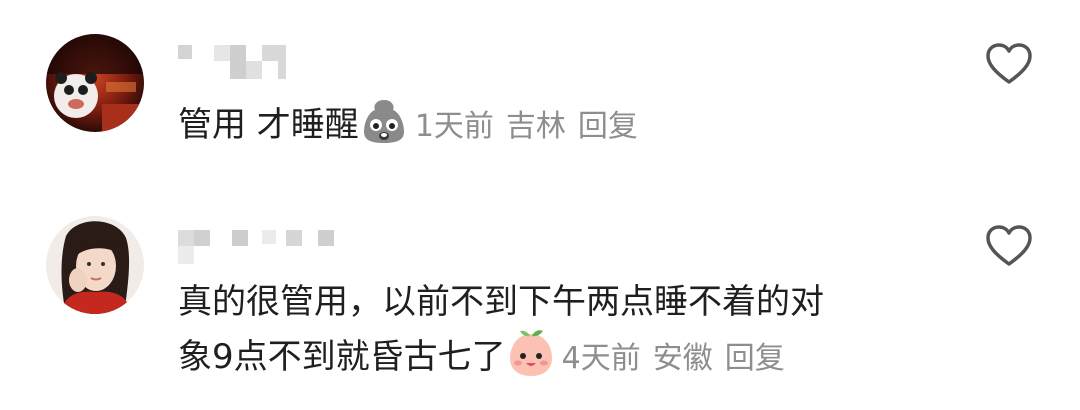  Describe the element at coordinates (268, 125) in the screenshot. I see `comment-text: 管用 才睡醒` at that location.